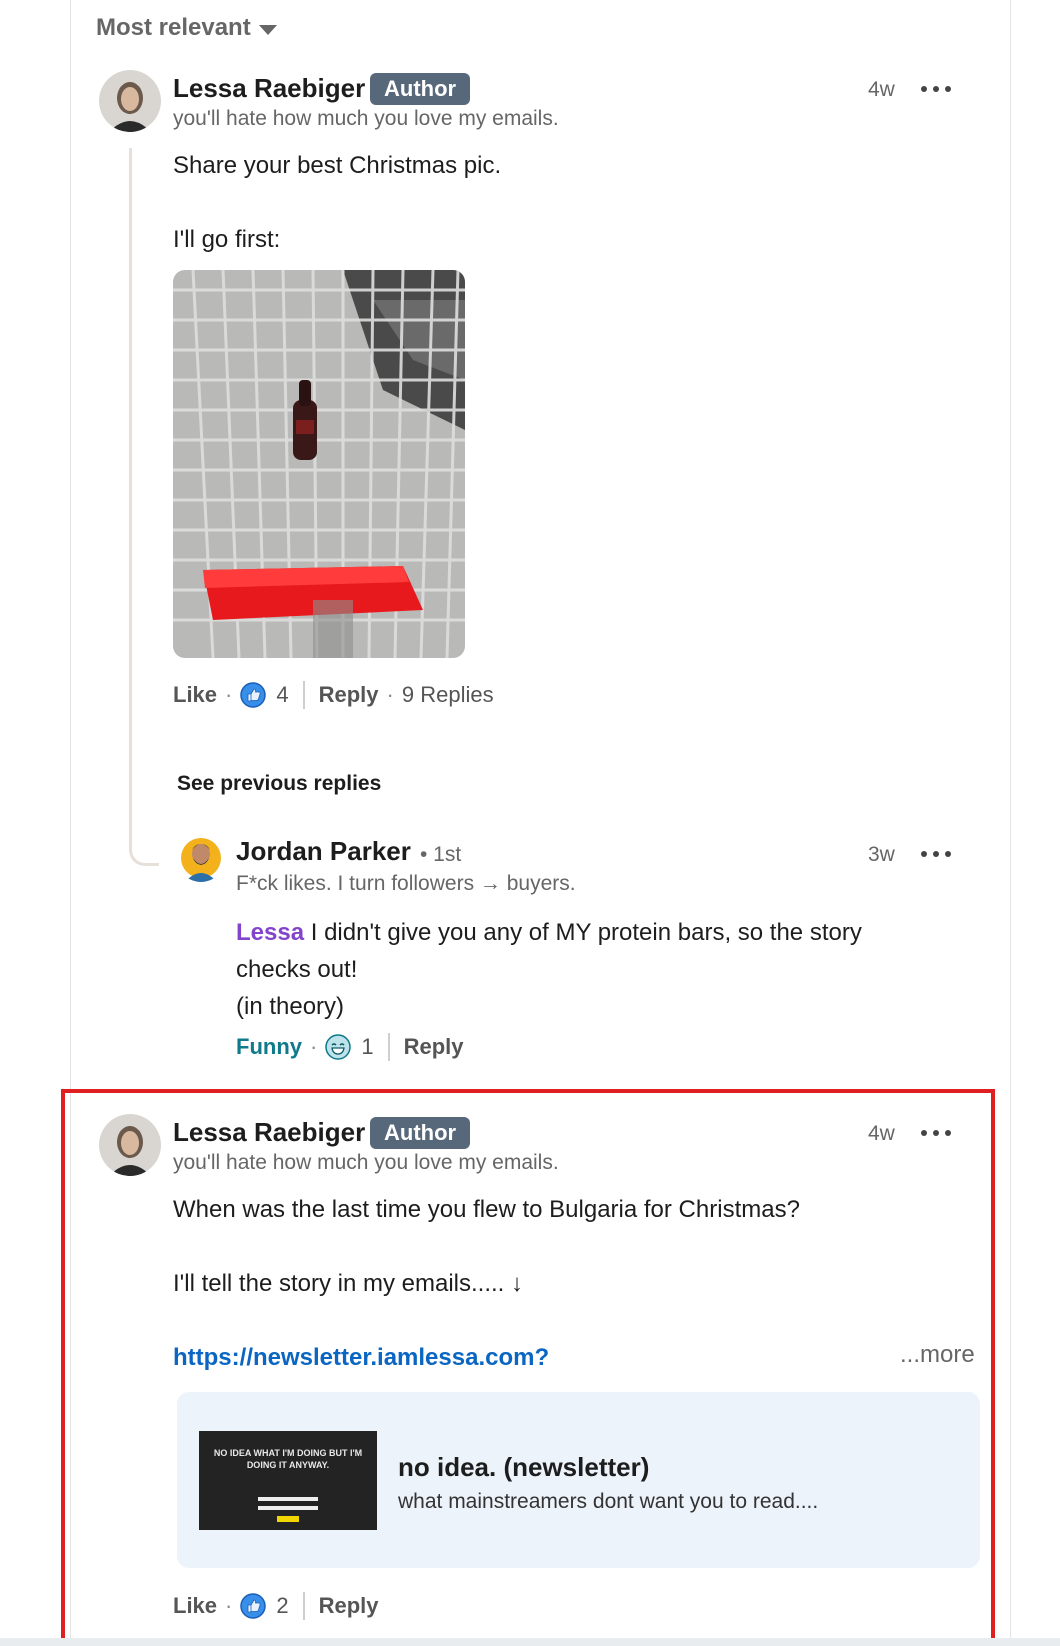  What do you see at coordinates (144, 507) in the screenshot?
I see `thread-connector` at bounding box center [144, 507].